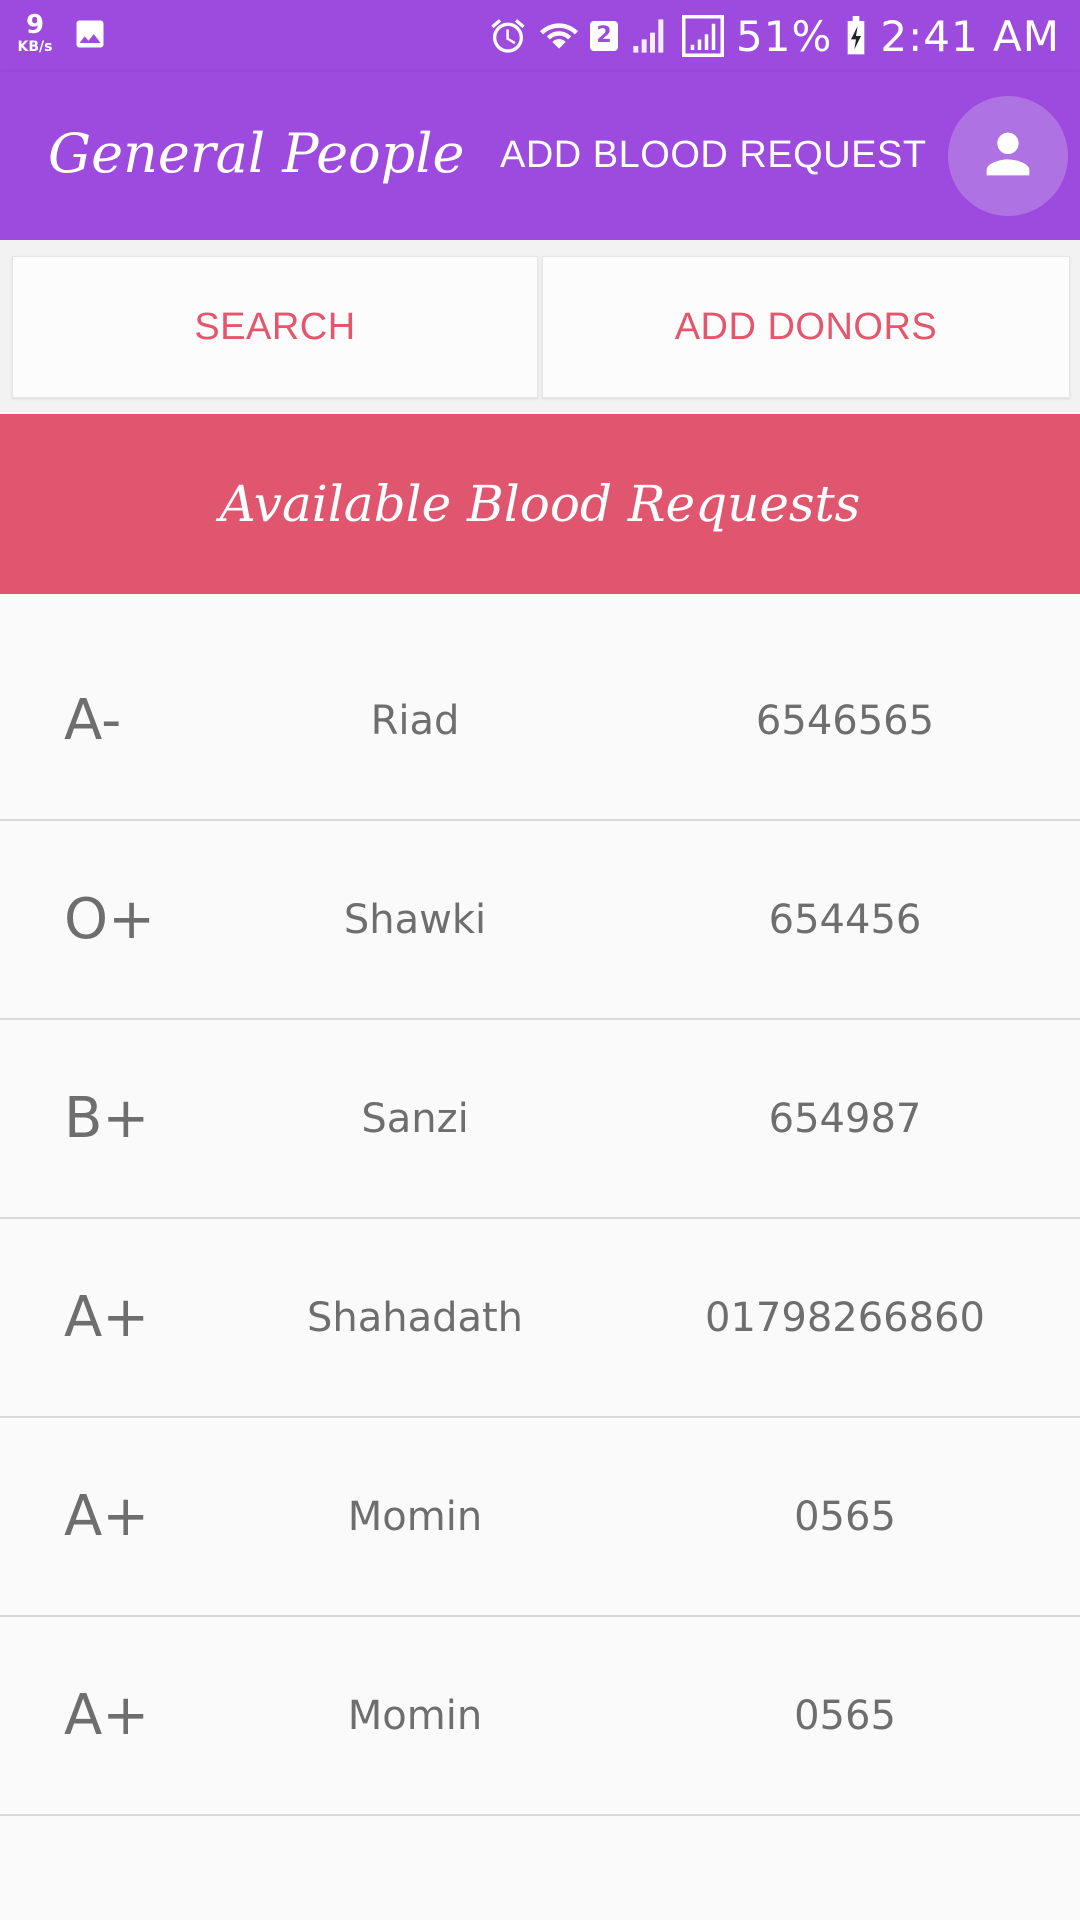 Image resolution: width=1080 pixels, height=1920 pixels. What do you see at coordinates (650, 36) in the screenshot?
I see `signal-icon` at bounding box center [650, 36].